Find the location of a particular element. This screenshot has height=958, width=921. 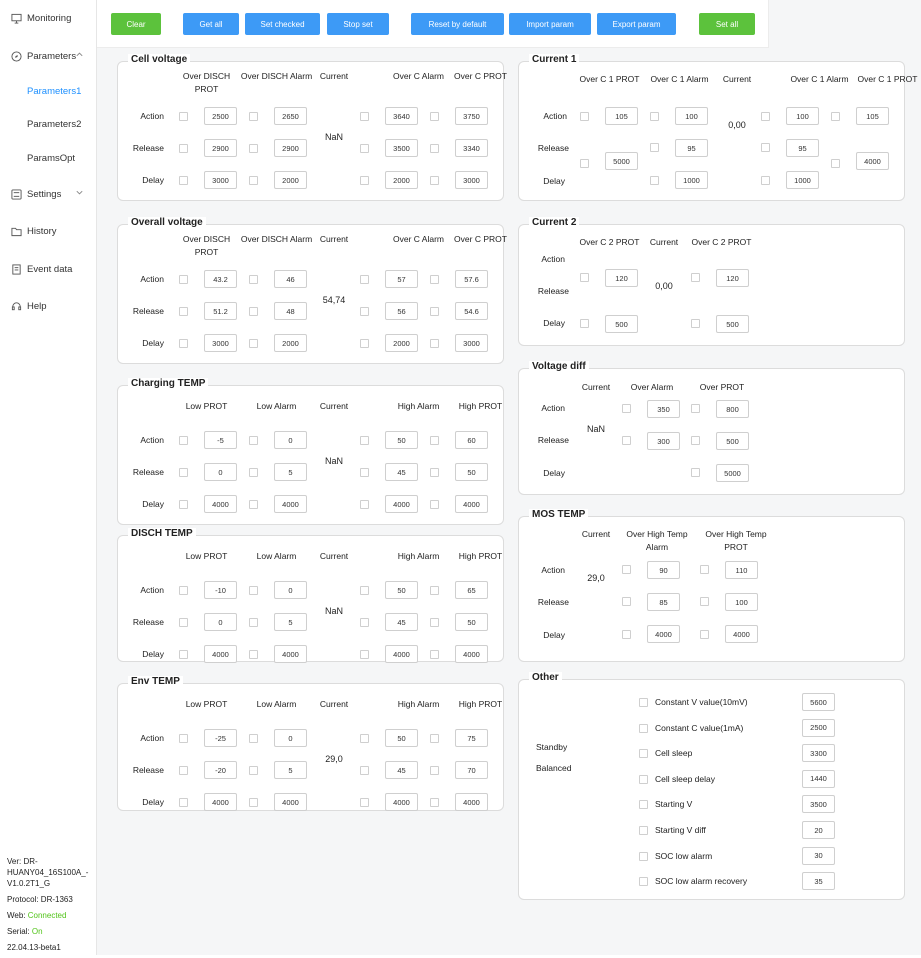

sidebar-item-parameters2: Parameters2 is located at coordinates (48, 125).